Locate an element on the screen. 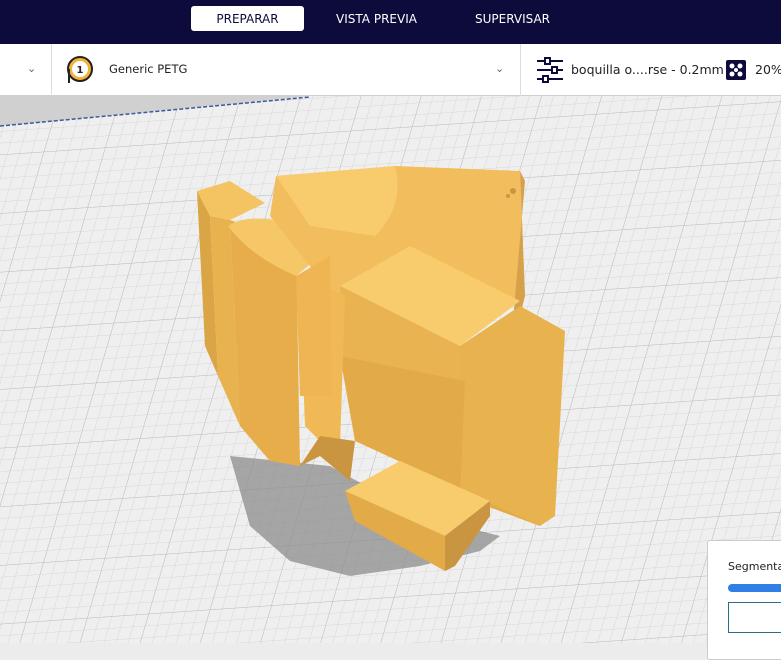  infill-icon is located at coordinates (736, 70).